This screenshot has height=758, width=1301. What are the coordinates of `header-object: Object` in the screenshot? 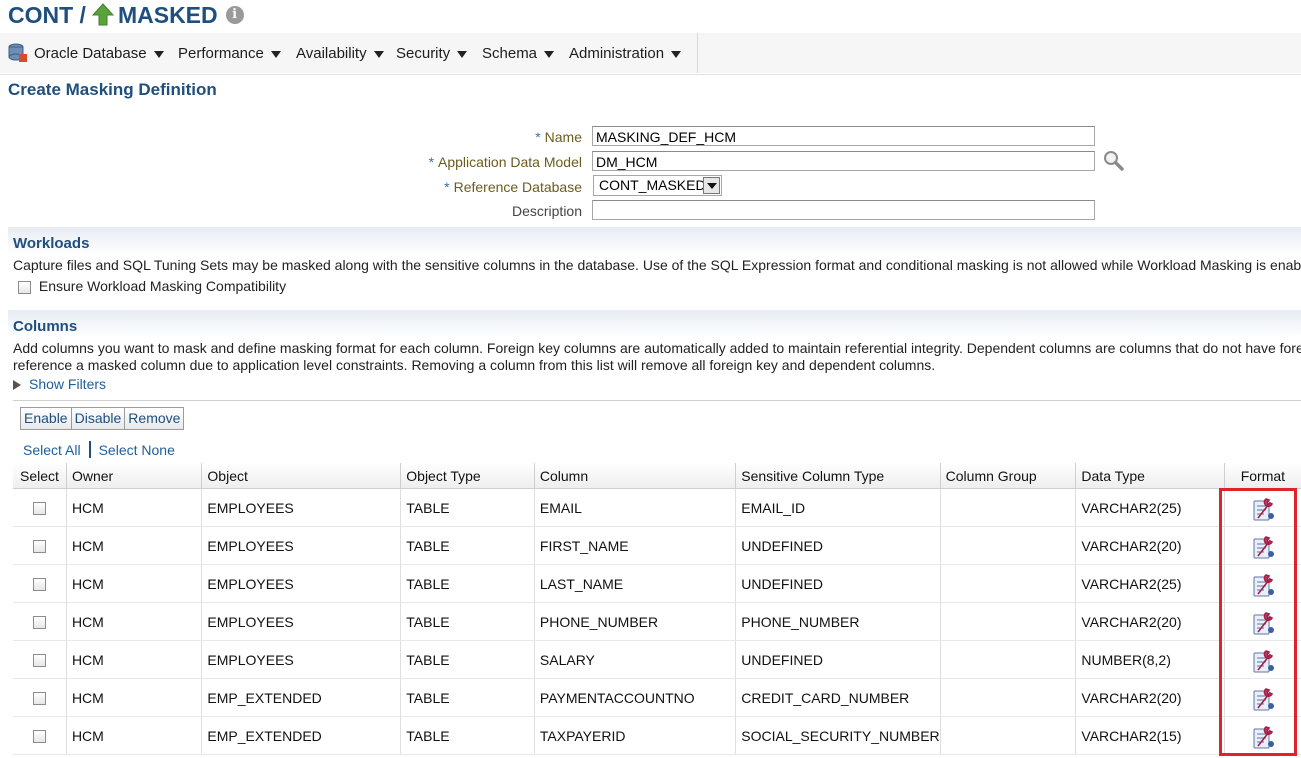 It's located at (301, 476).